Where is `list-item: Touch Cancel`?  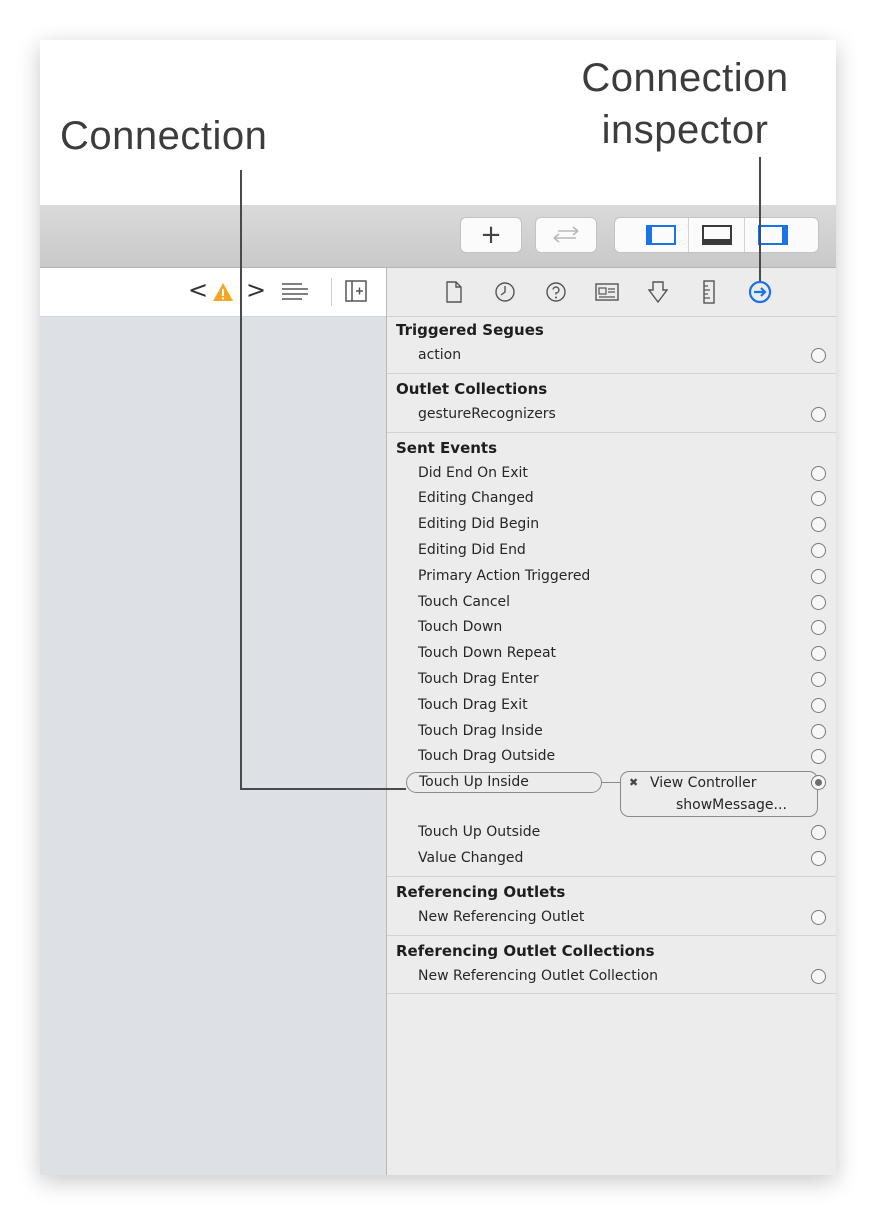
list-item: Touch Cancel is located at coordinates (611, 603).